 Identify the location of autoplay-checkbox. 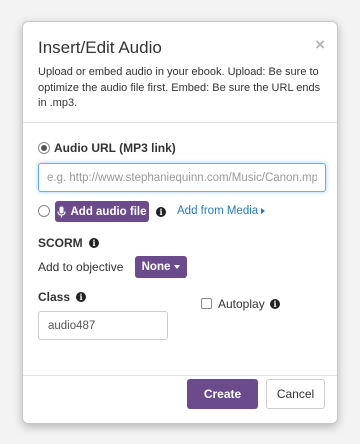
(206, 303).